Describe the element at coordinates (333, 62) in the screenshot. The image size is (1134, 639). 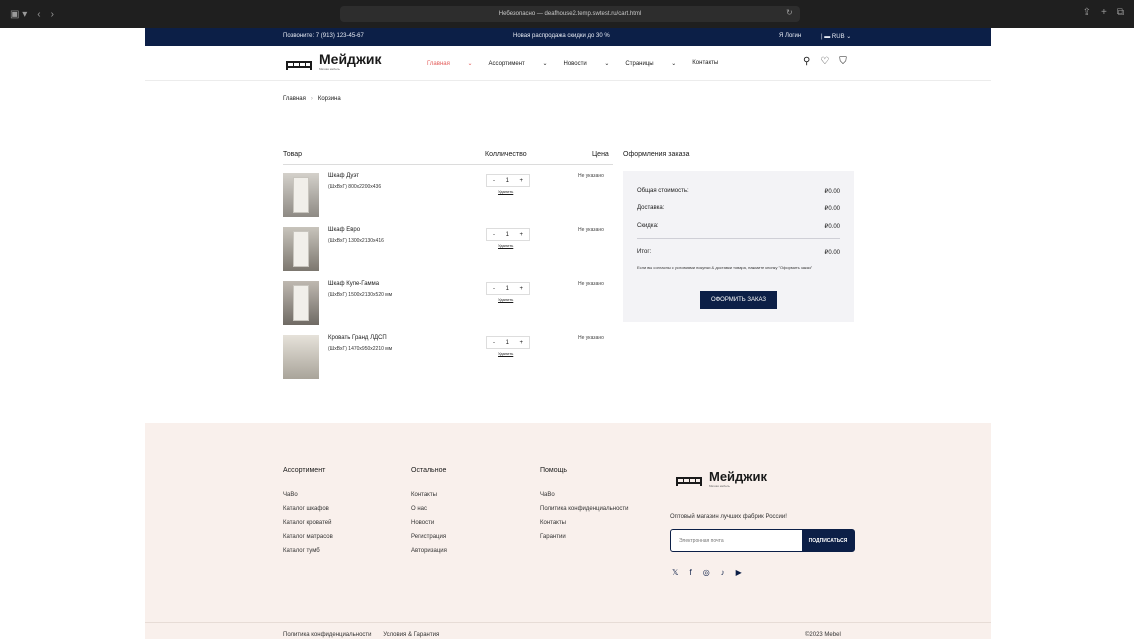
I see `logo: Мейджик Мягкая мебель` at that location.